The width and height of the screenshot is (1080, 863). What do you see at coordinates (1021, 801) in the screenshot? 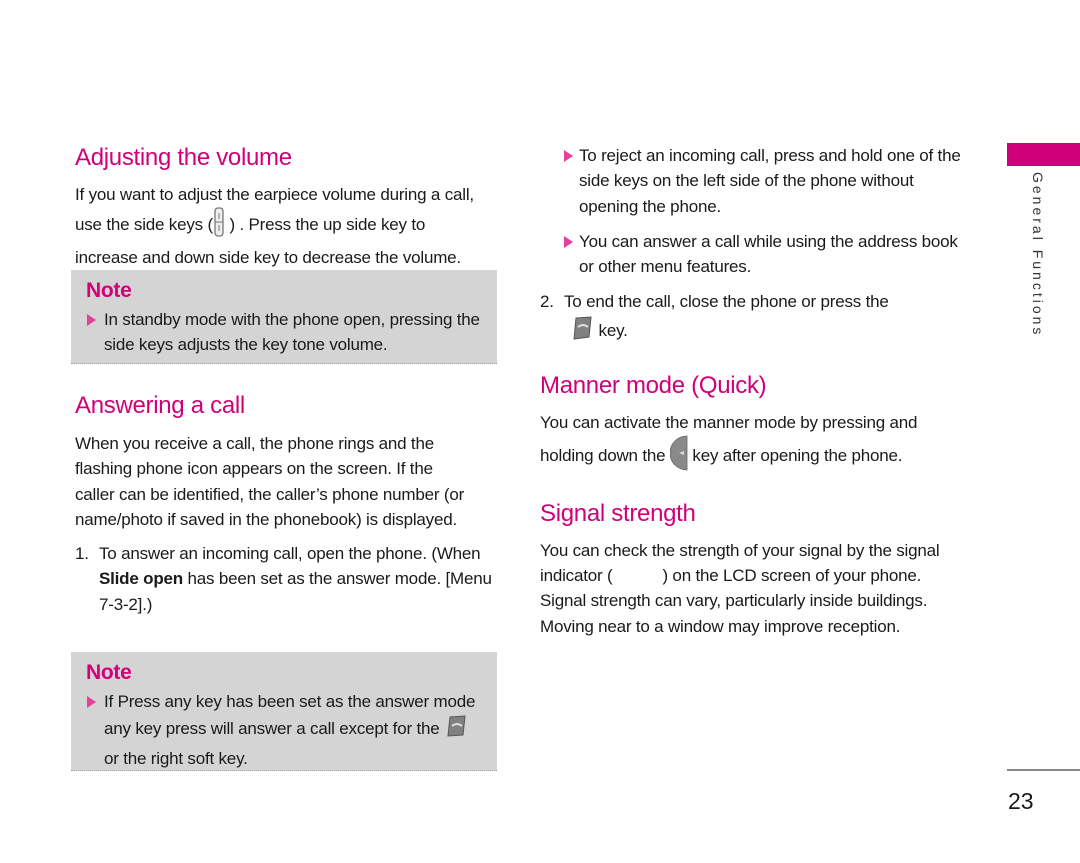
I see `page-number: 23` at bounding box center [1021, 801].